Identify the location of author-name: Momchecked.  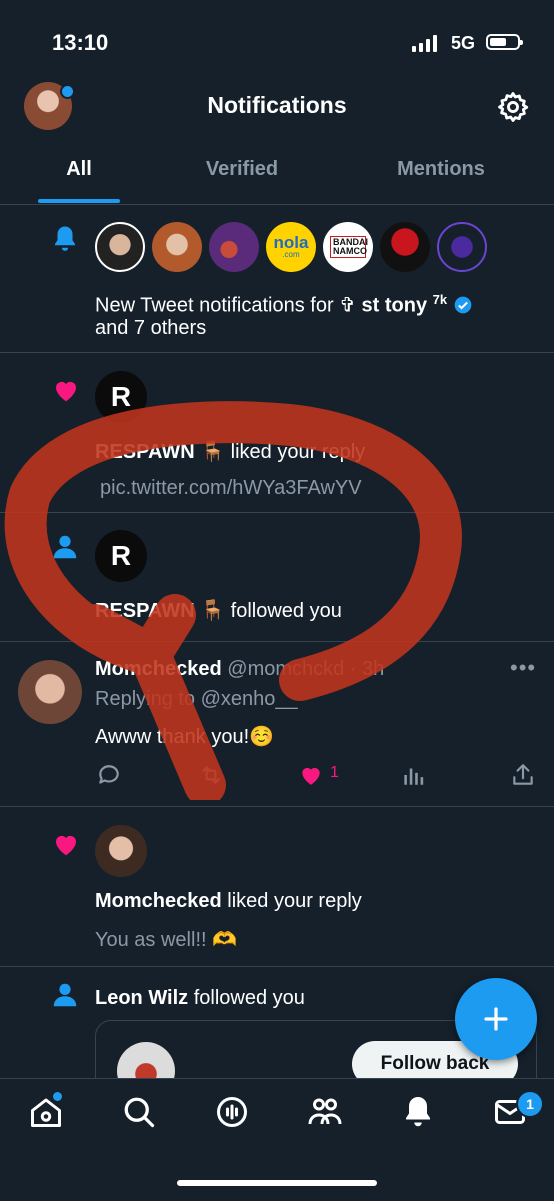
(158, 669).